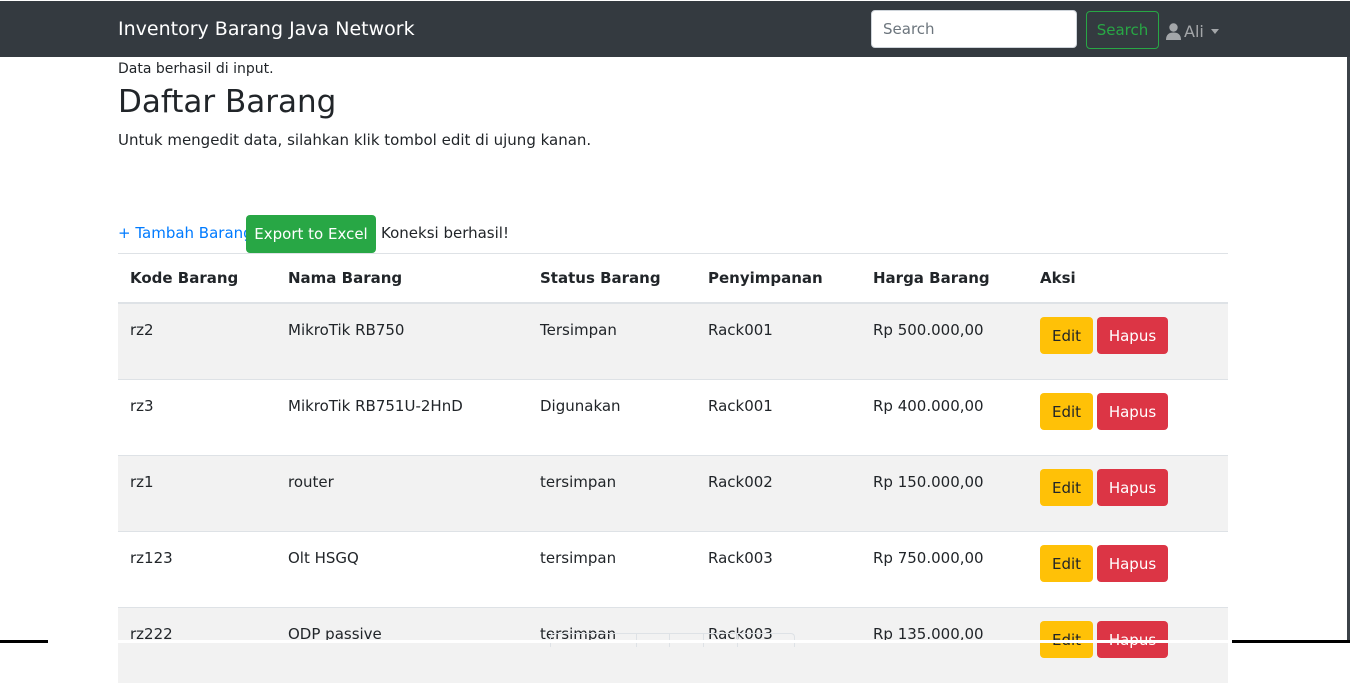 The height and width of the screenshot is (683, 1350). What do you see at coordinates (618, 321) in the screenshot?
I see `cell-status: Tersimpan` at bounding box center [618, 321].